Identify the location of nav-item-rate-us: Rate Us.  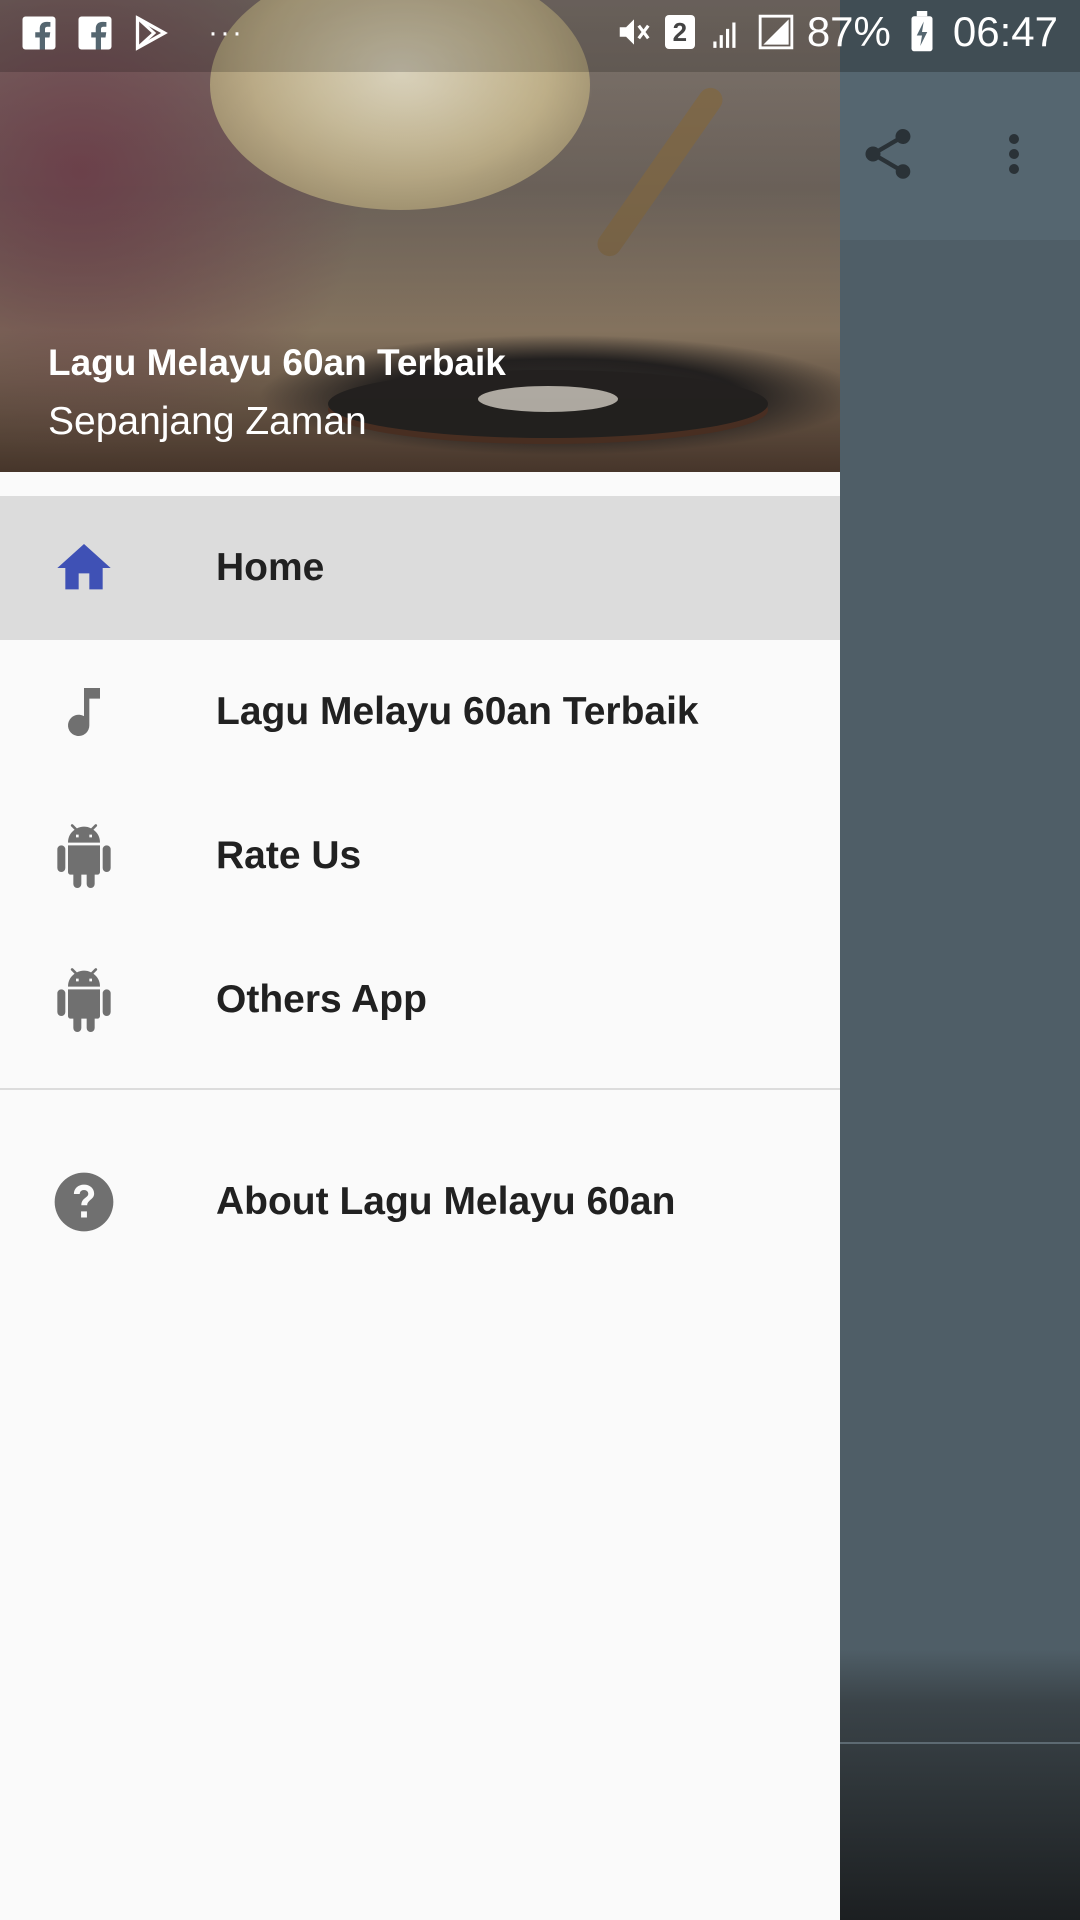
(420, 856).